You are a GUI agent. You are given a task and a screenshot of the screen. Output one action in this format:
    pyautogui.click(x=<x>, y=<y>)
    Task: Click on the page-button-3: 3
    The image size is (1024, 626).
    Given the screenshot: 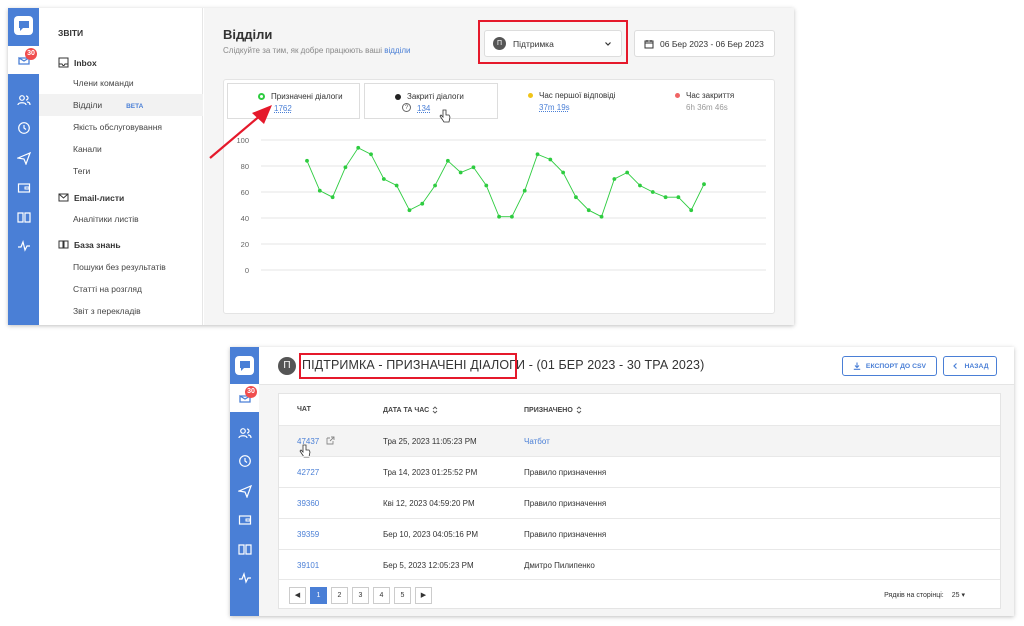 What is the action you would take?
    pyautogui.click(x=360, y=595)
    